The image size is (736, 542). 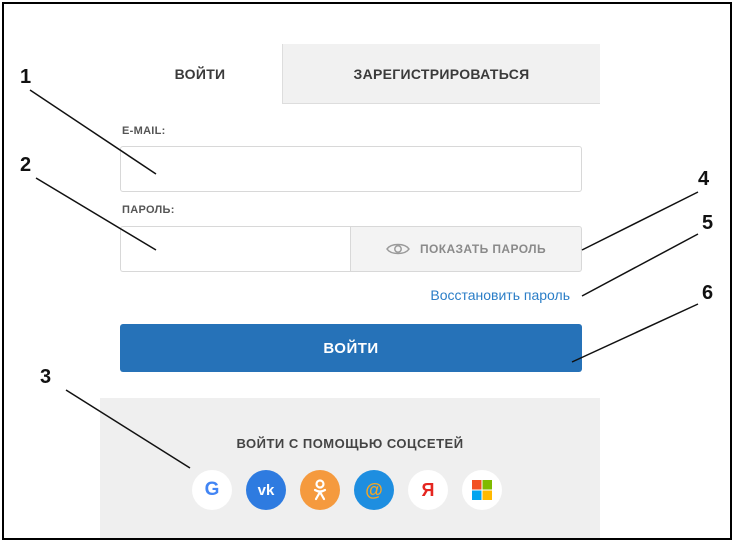 I want to click on callout-5: 5, so click(x=708, y=223).